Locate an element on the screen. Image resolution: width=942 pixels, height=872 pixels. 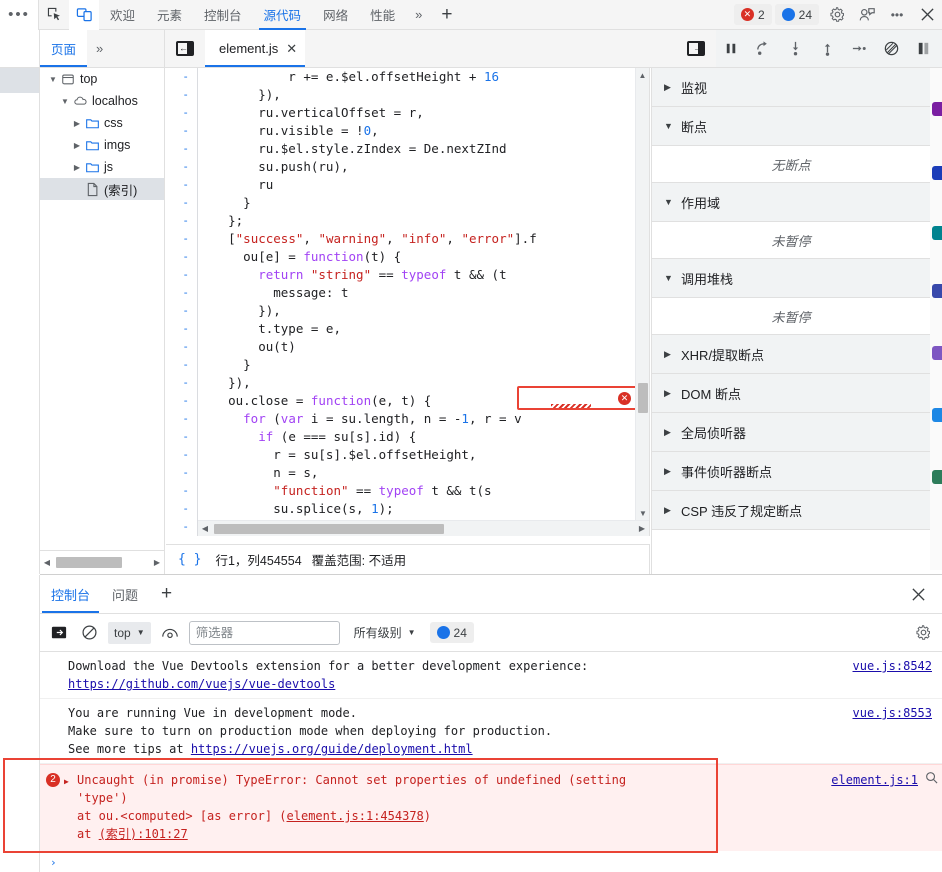
clear-console-icon is located at coordinates (89, 633).